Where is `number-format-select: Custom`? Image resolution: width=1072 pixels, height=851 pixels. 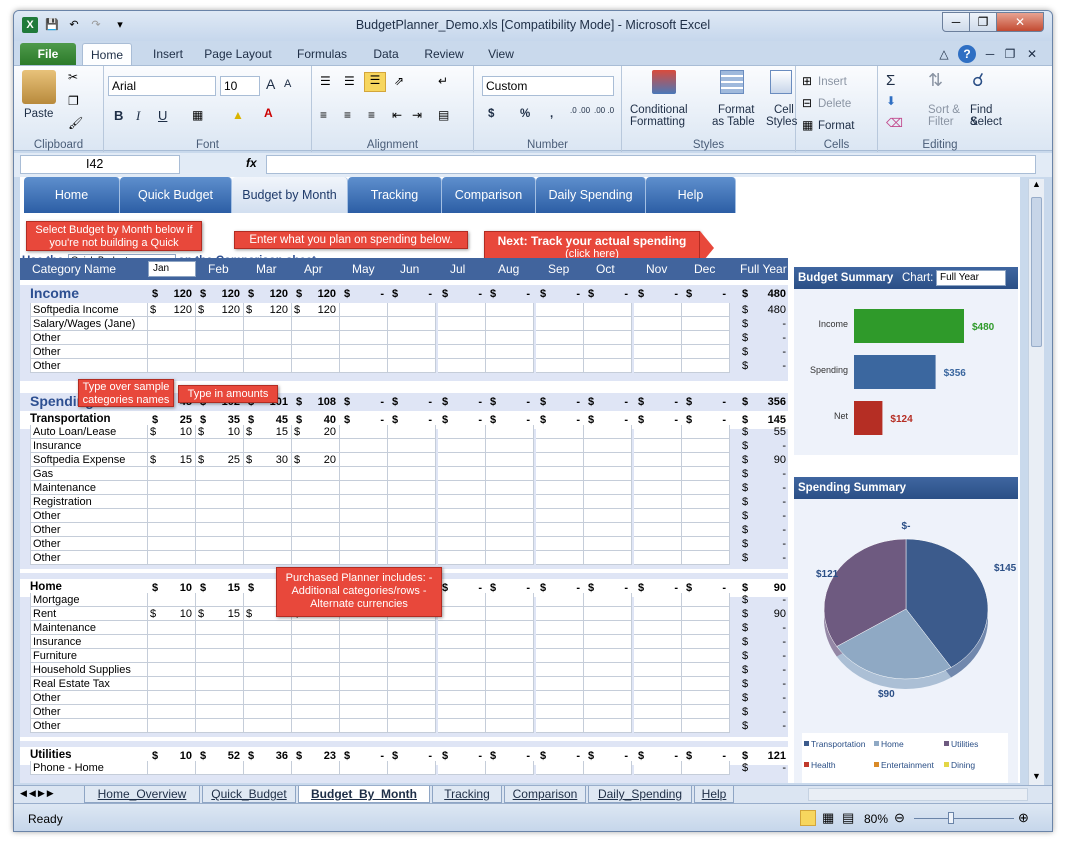
number-format-select: Custom is located at coordinates (548, 86).